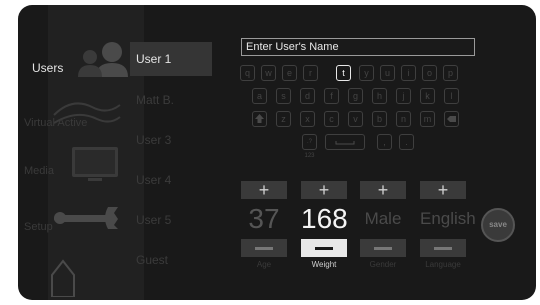 The image size is (540, 305). What do you see at coordinates (307, 119) in the screenshot?
I see `key-x: x` at bounding box center [307, 119].